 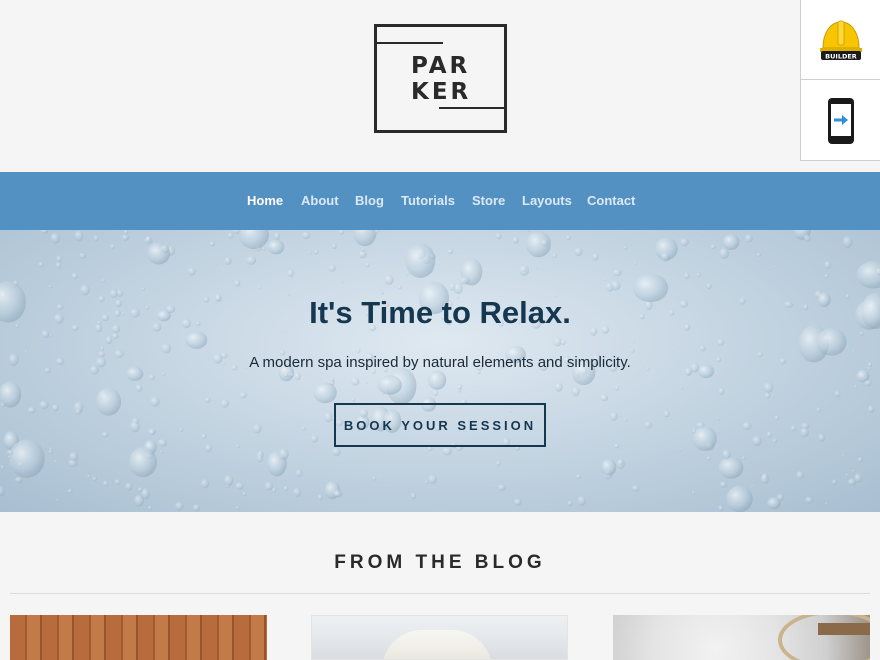 What do you see at coordinates (440, 425) in the screenshot?
I see `book-session-button: BOOK YOUR SESSION` at bounding box center [440, 425].